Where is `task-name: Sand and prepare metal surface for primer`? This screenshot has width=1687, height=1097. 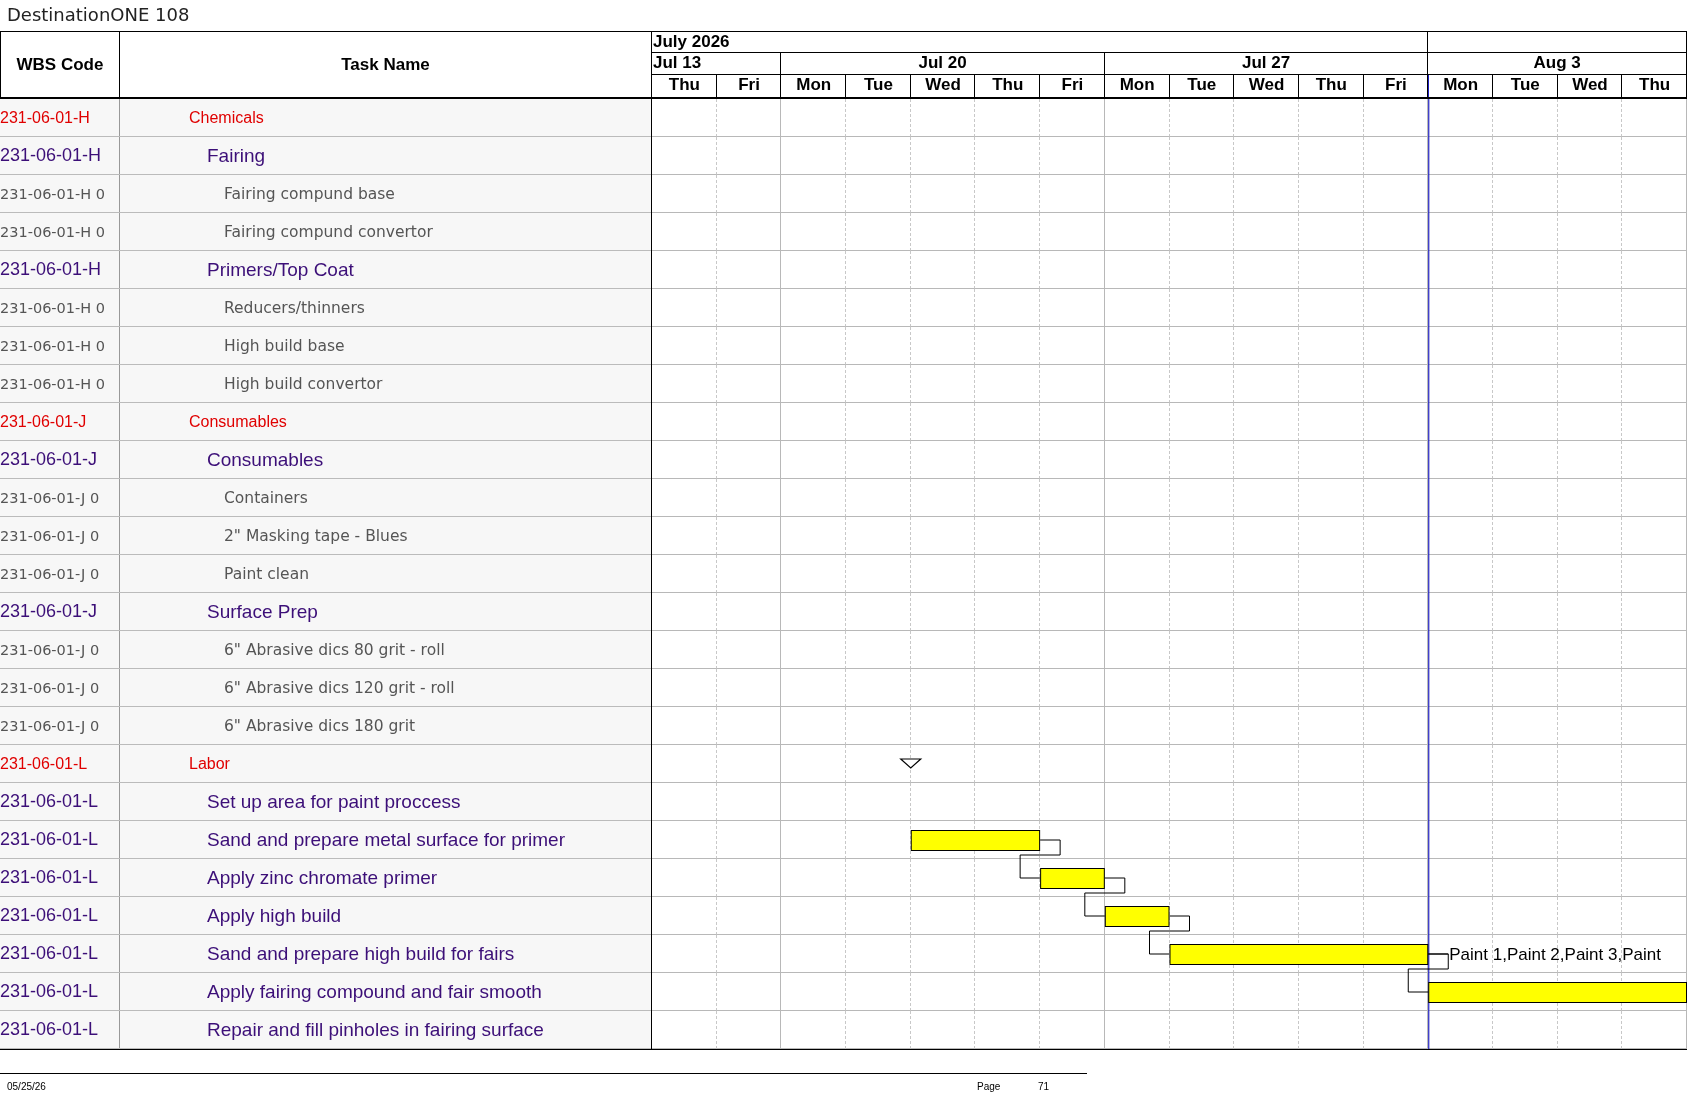 task-name: Sand and prepare metal surface for primer is located at coordinates (385, 839).